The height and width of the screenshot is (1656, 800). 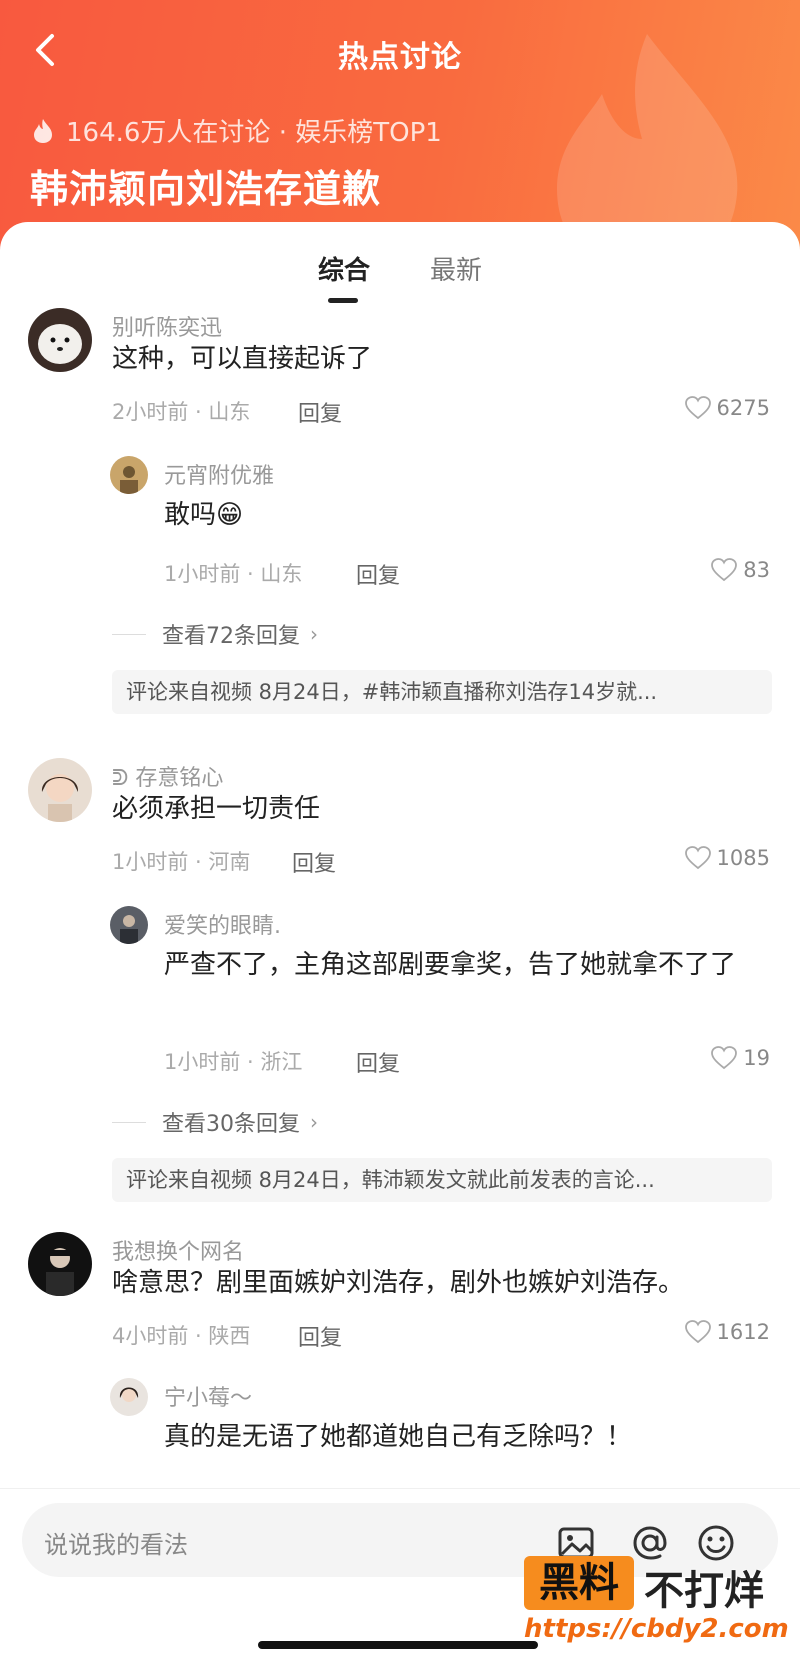 I want to click on sort-tabs: 综合 最新, so click(x=400, y=272).